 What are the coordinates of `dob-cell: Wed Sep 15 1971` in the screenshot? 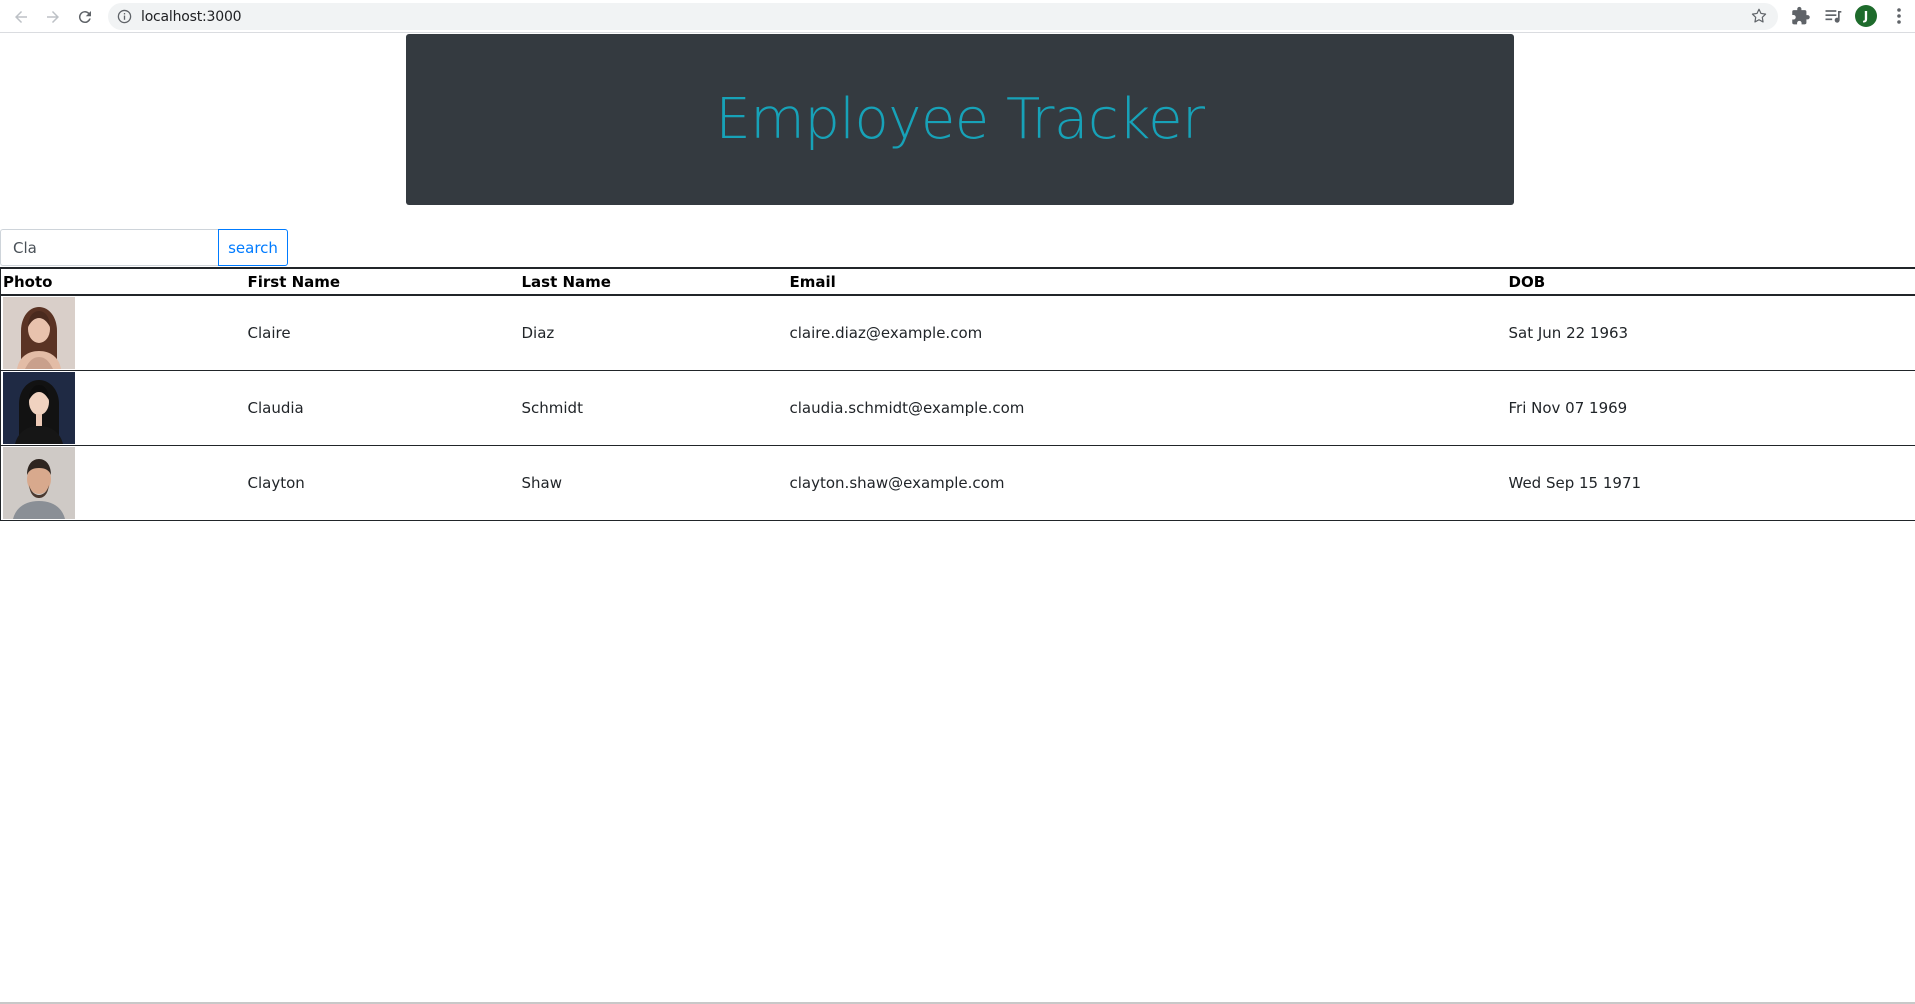 It's located at (1710, 483).